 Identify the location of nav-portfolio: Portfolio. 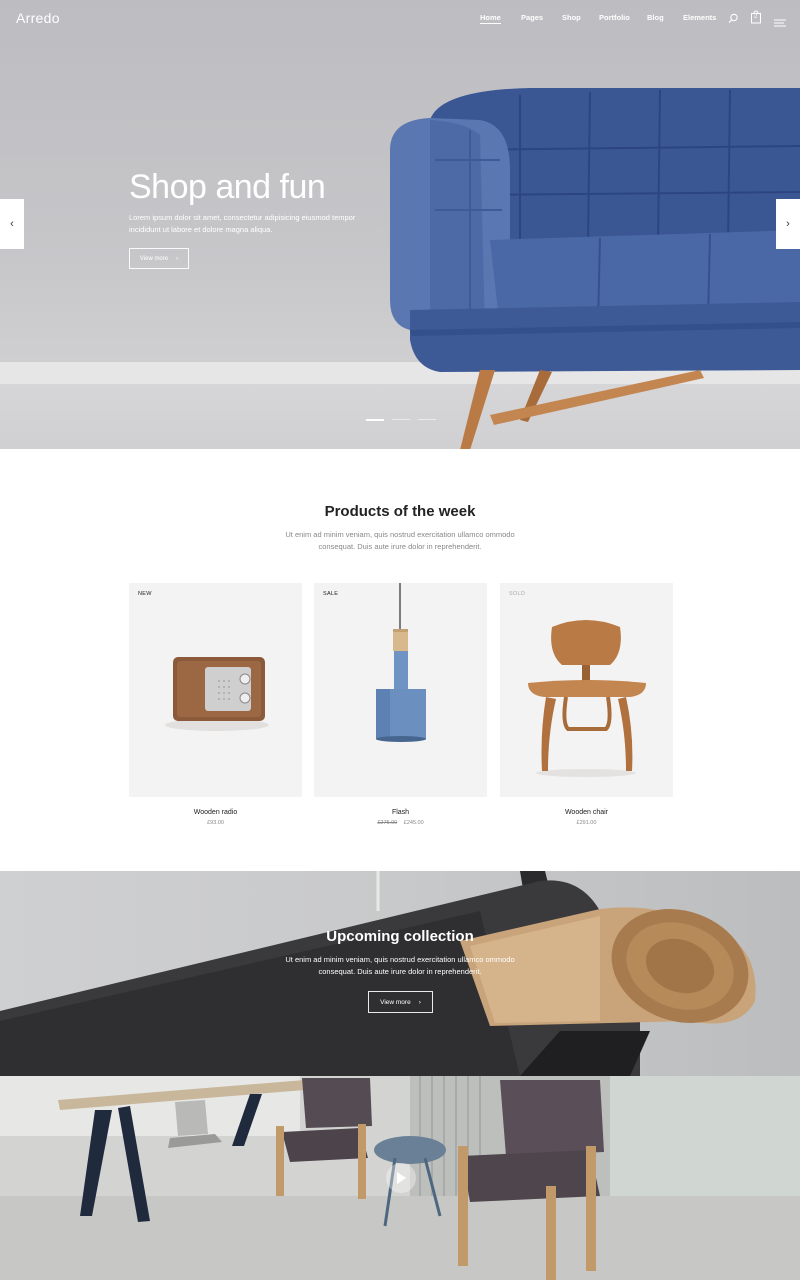
(614, 17).